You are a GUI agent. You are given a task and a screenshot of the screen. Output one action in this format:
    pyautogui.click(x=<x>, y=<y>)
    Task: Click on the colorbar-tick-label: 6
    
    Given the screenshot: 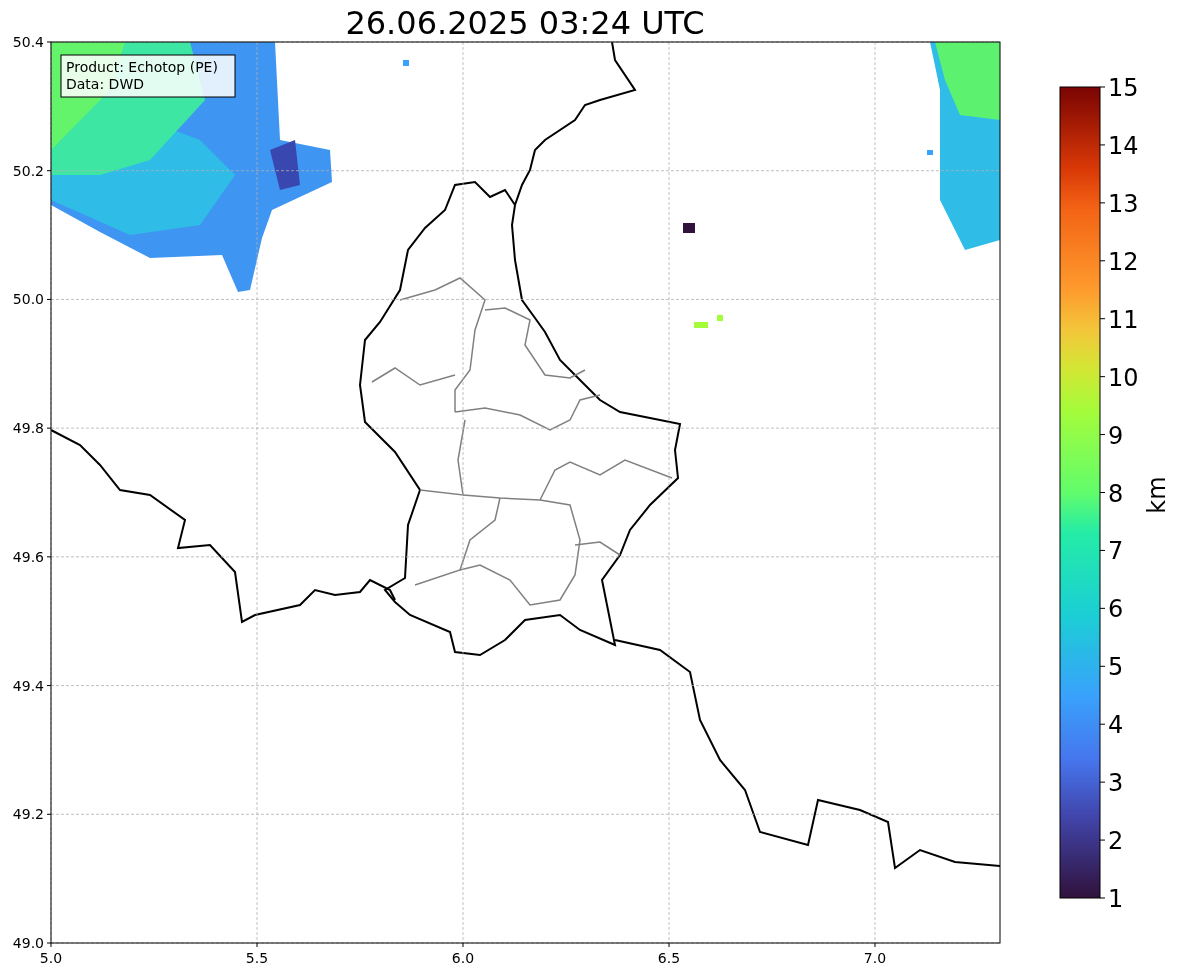 What is the action you would take?
    pyautogui.click(x=1116, y=609)
    